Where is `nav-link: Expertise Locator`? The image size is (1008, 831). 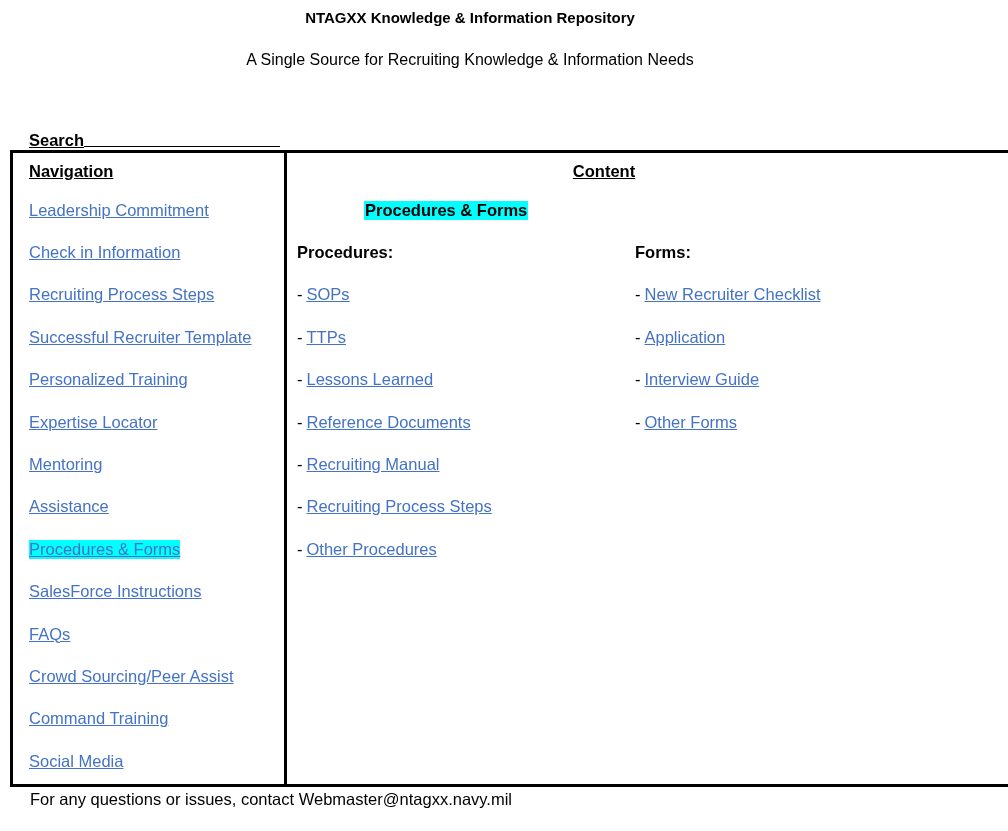 nav-link: Expertise Locator is located at coordinates (93, 422).